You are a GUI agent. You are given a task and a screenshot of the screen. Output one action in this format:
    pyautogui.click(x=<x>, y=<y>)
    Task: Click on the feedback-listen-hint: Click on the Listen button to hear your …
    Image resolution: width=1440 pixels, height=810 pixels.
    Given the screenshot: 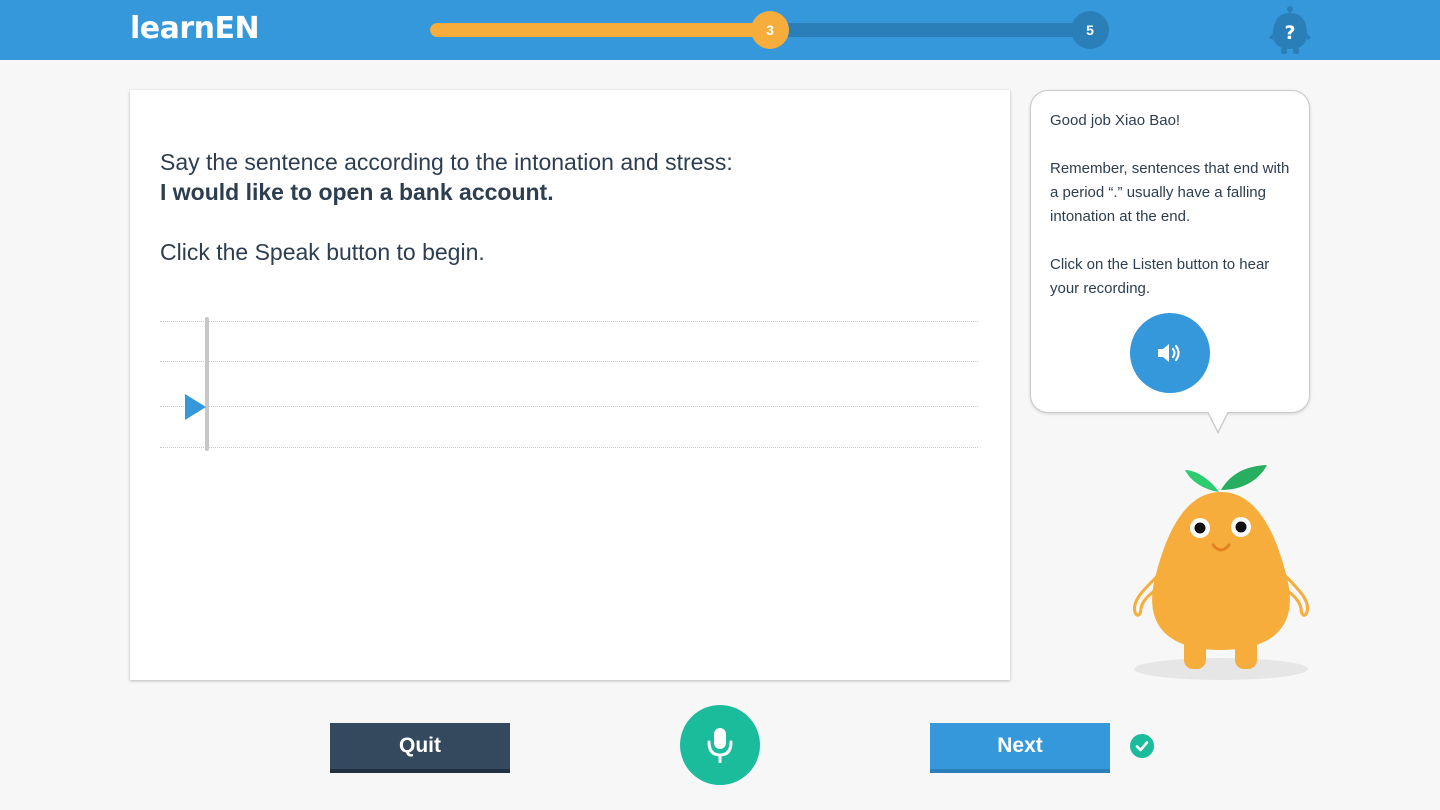 What is the action you would take?
    pyautogui.click(x=1160, y=276)
    